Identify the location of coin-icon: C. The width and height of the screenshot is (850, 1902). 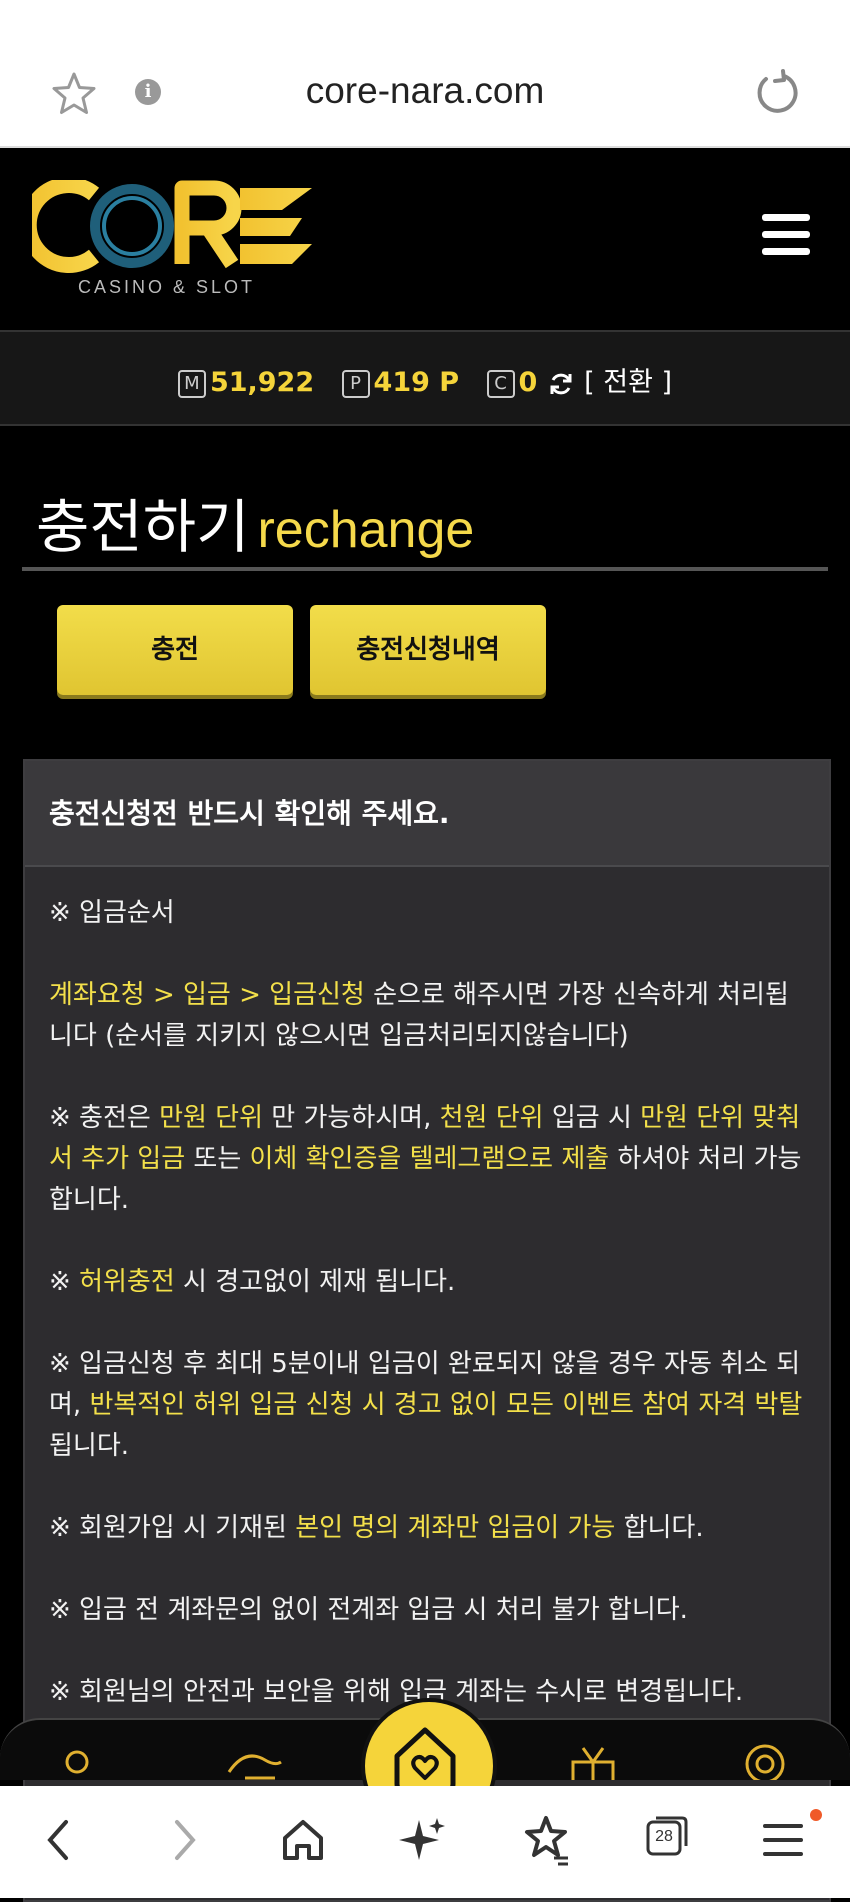
(500, 383).